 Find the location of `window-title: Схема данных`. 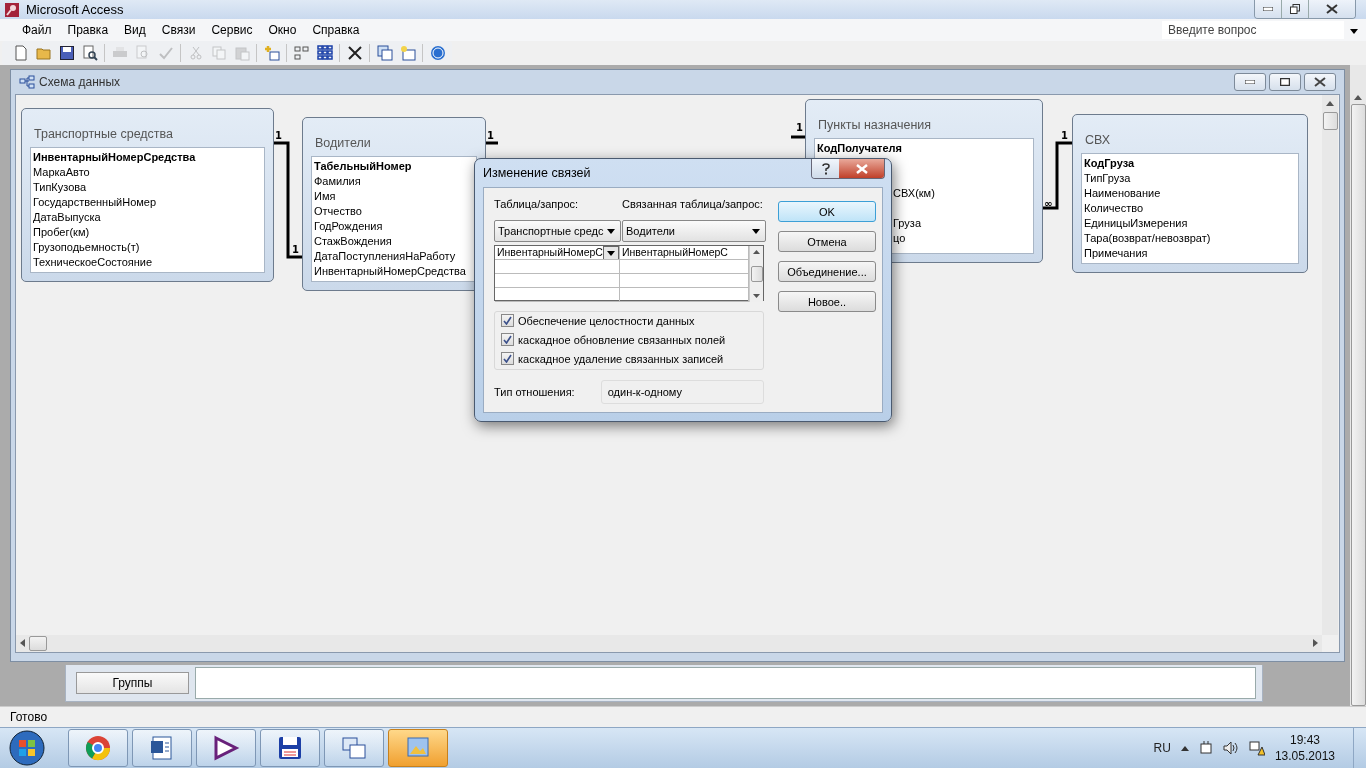

window-title: Схема данных is located at coordinates (80, 81).